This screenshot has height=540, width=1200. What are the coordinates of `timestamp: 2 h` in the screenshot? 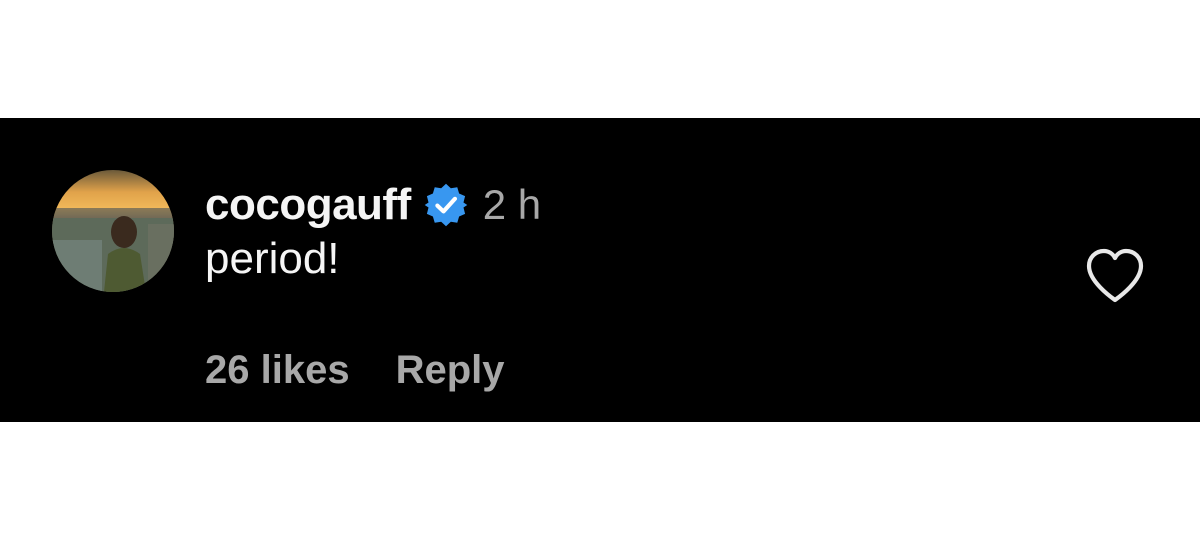 It's located at (512, 204).